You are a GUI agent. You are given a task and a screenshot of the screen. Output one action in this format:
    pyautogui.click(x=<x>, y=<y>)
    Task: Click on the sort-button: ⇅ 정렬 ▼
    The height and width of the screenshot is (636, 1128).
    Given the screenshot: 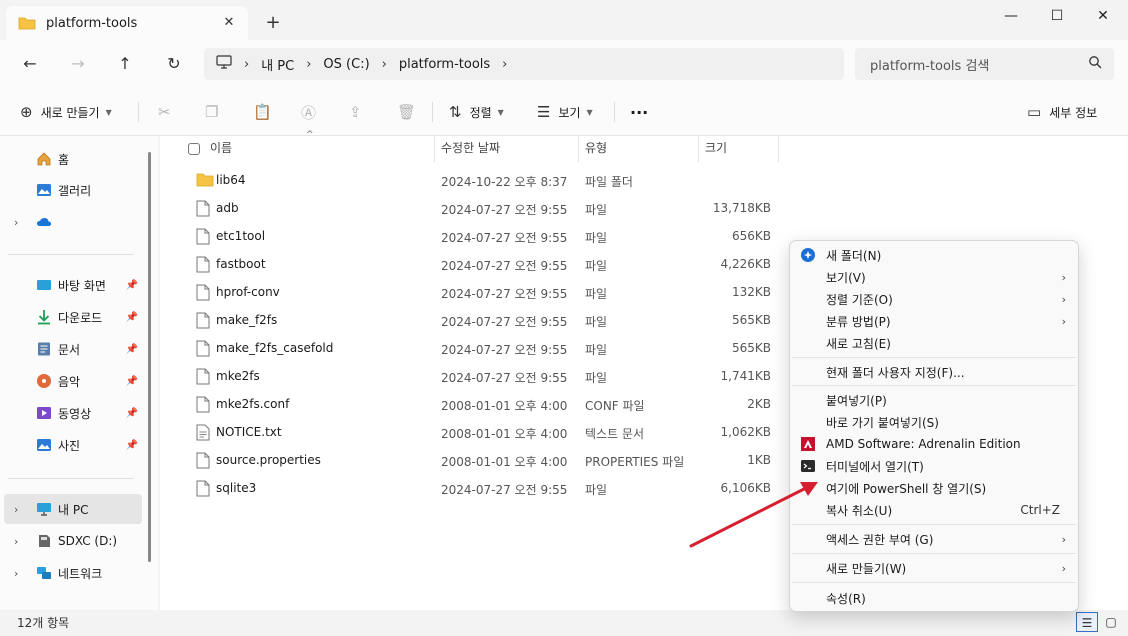 What is the action you would take?
    pyautogui.click(x=476, y=112)
    